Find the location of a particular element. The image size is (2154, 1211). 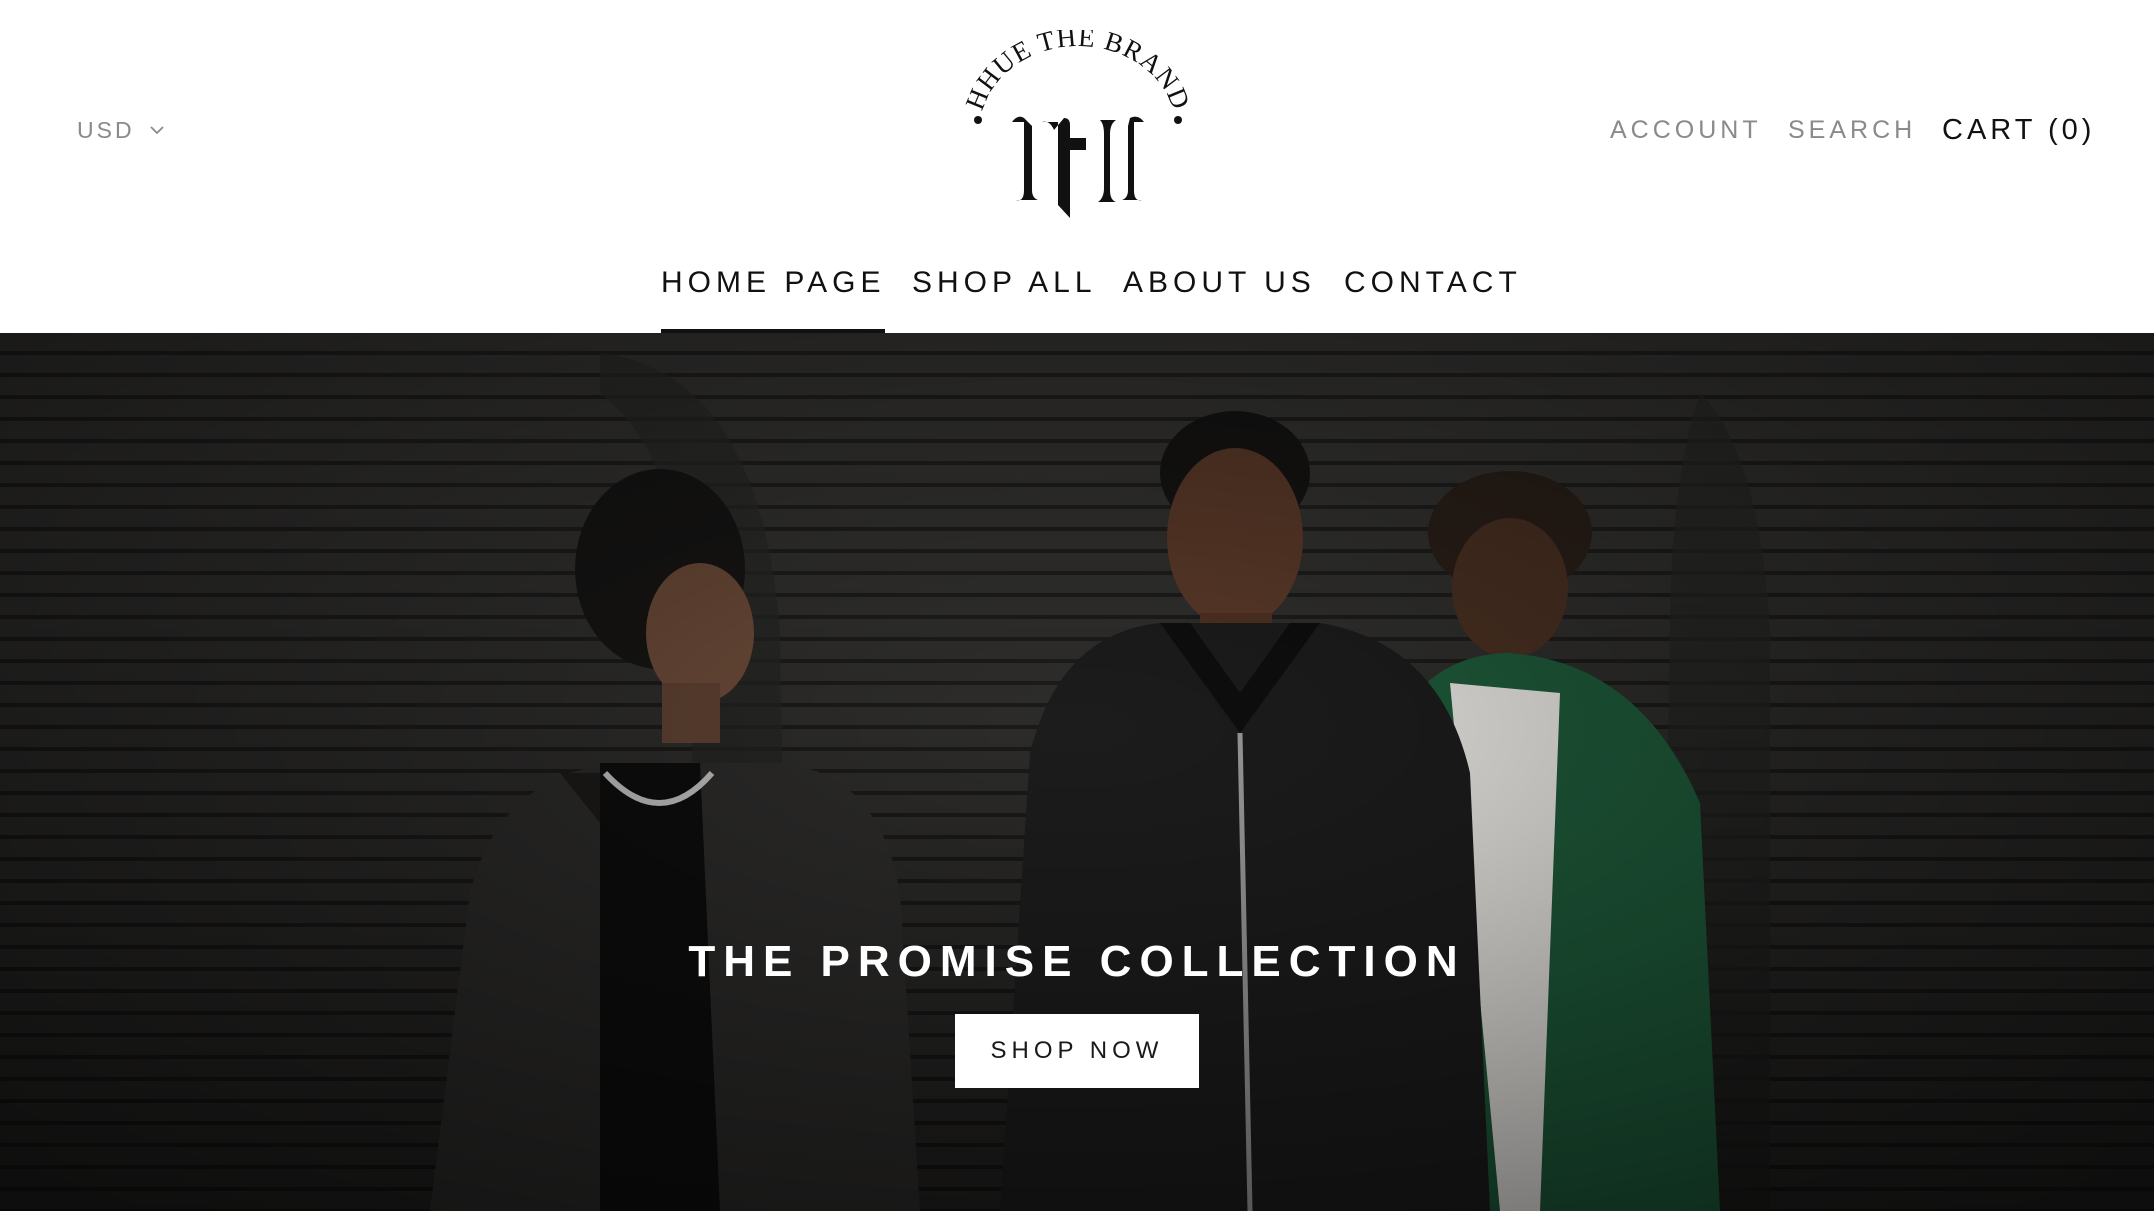

cart-link: CART (0) is located at coordinates (2018, 130).